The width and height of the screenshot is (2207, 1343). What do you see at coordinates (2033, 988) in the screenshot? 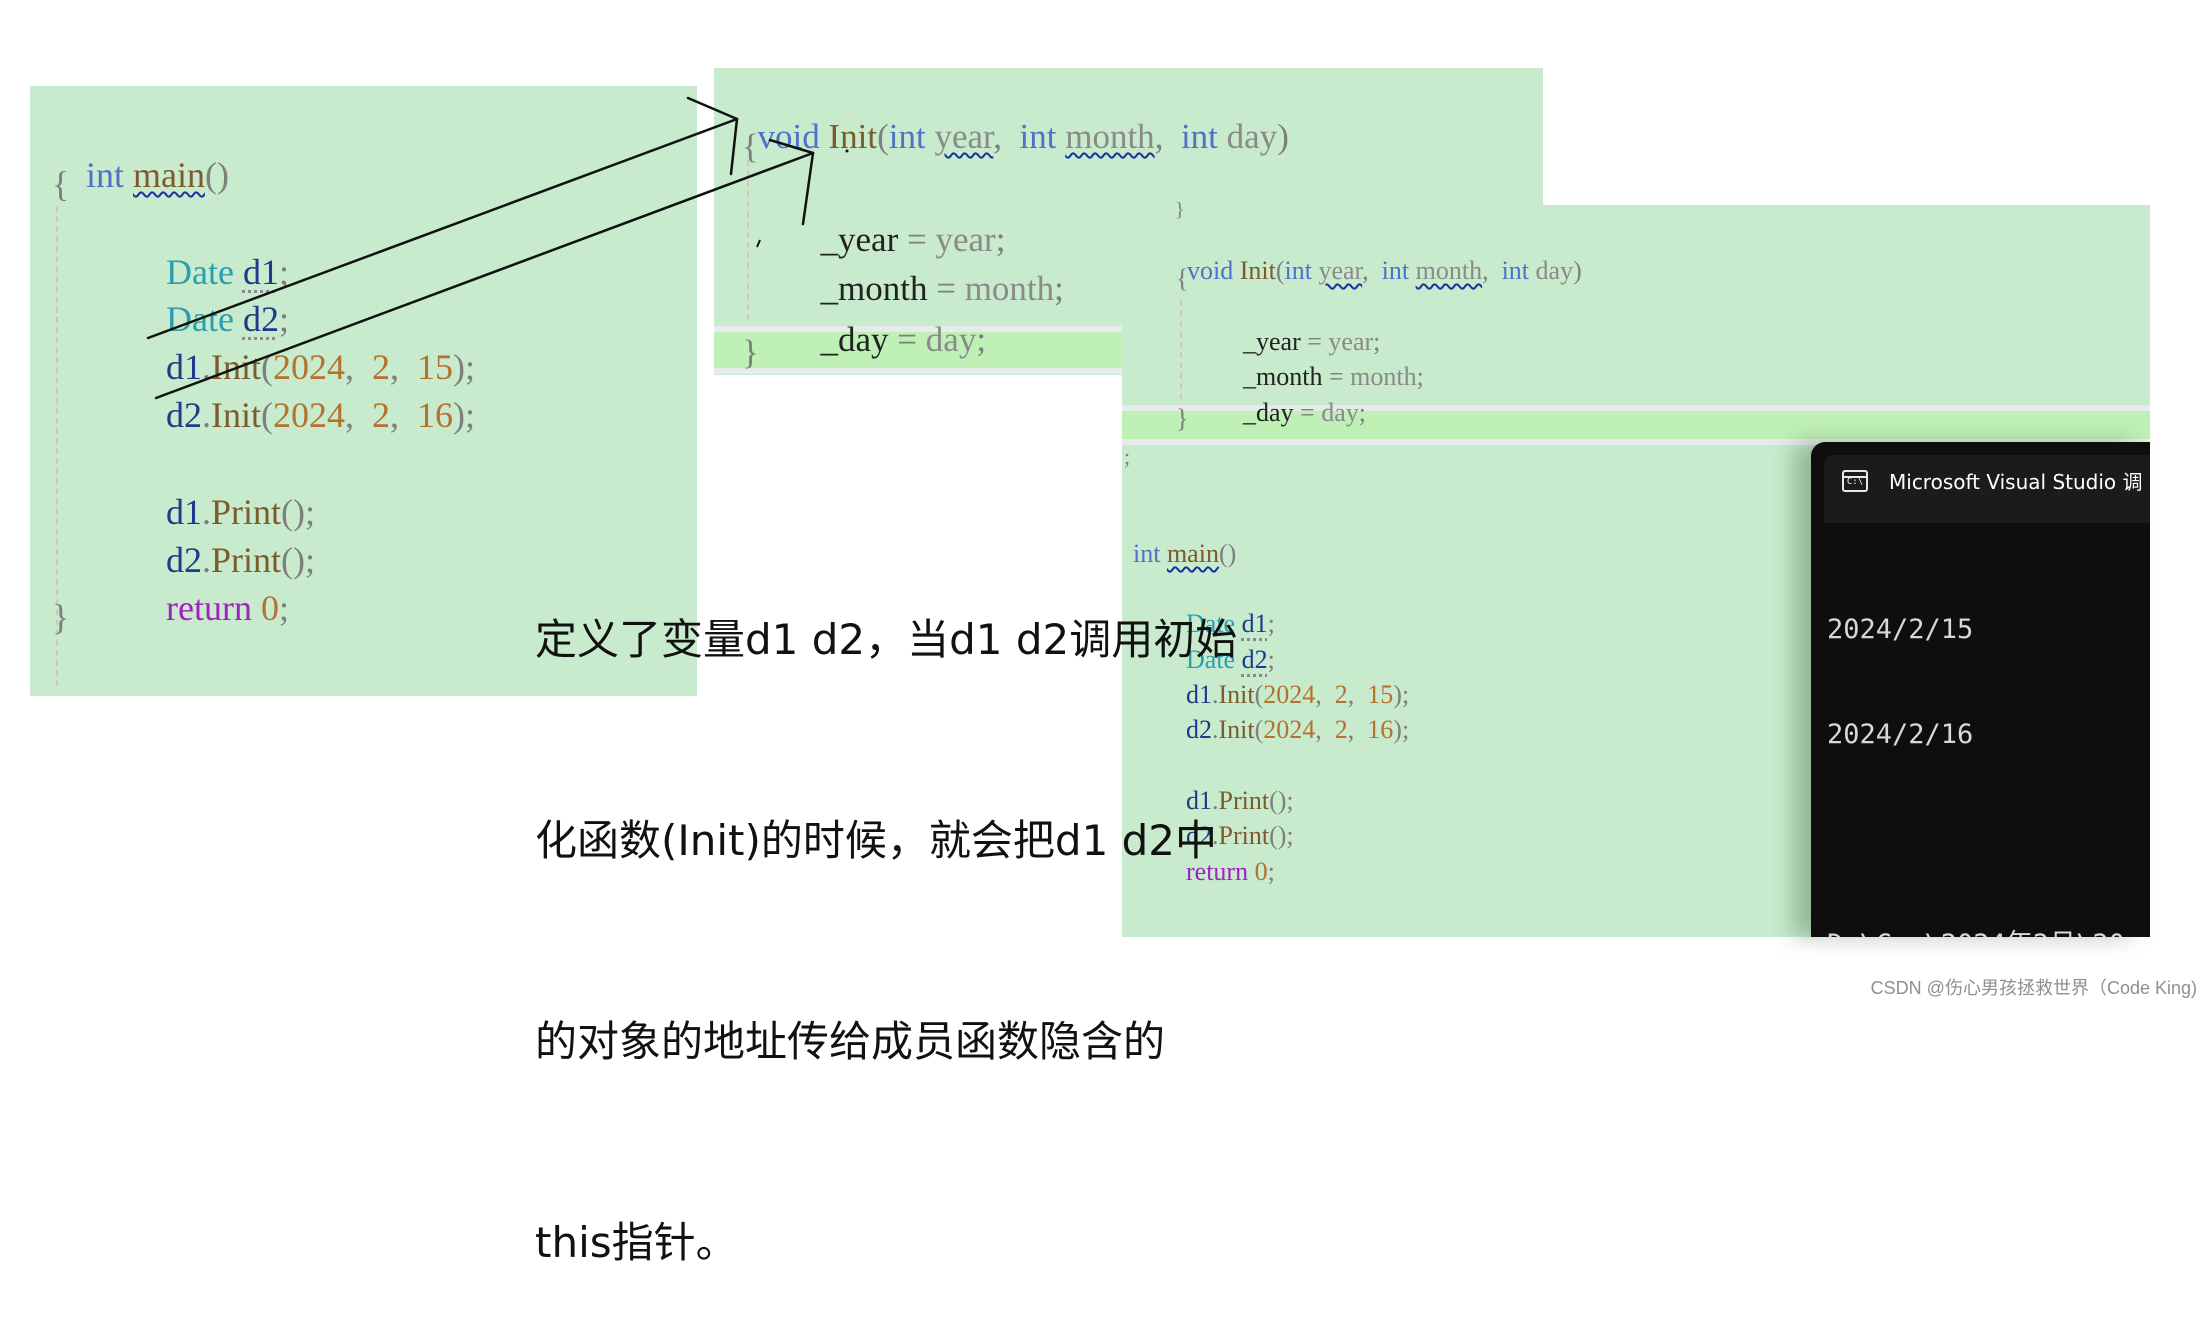
I see `watermark: CSDN @伤心男孩拯救世界（Code King)` at bounding box center [2033, 988].